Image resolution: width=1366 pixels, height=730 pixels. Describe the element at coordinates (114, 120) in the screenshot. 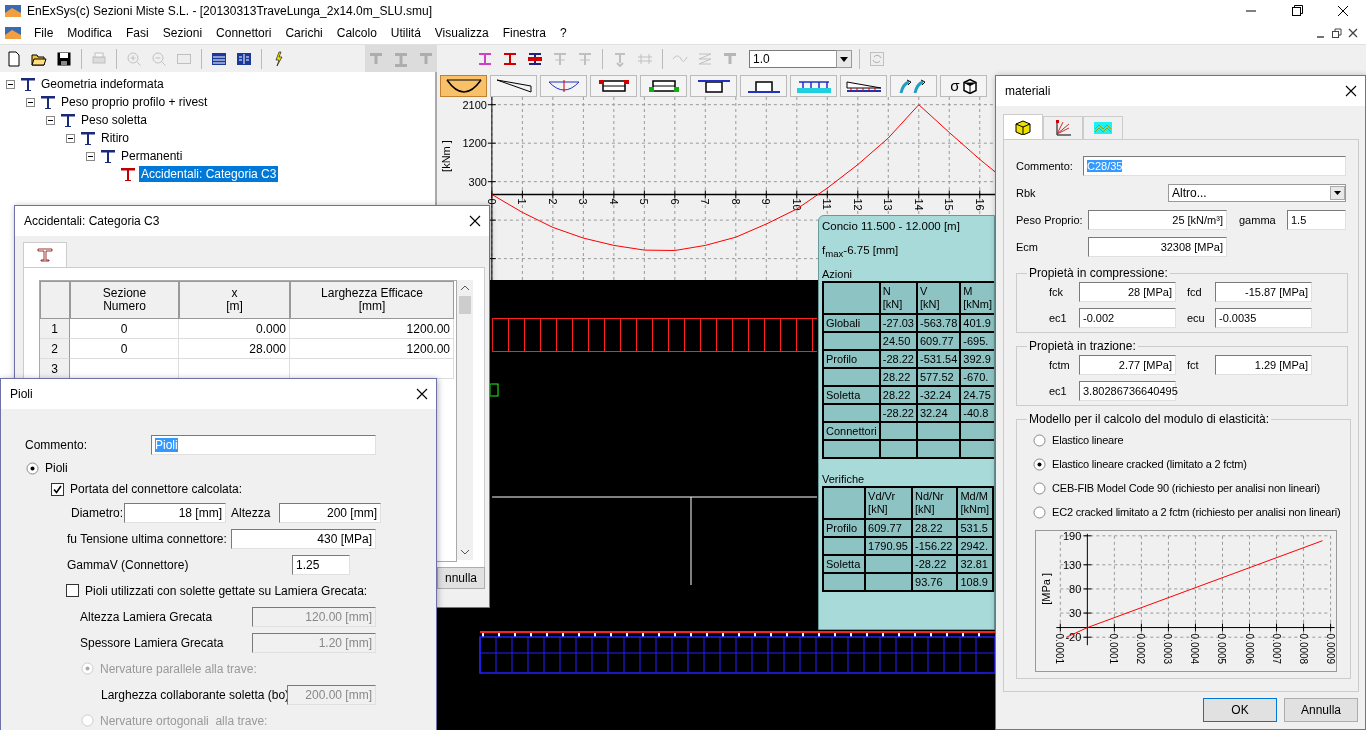

I see `tree-item: Peso soletta` at that location.